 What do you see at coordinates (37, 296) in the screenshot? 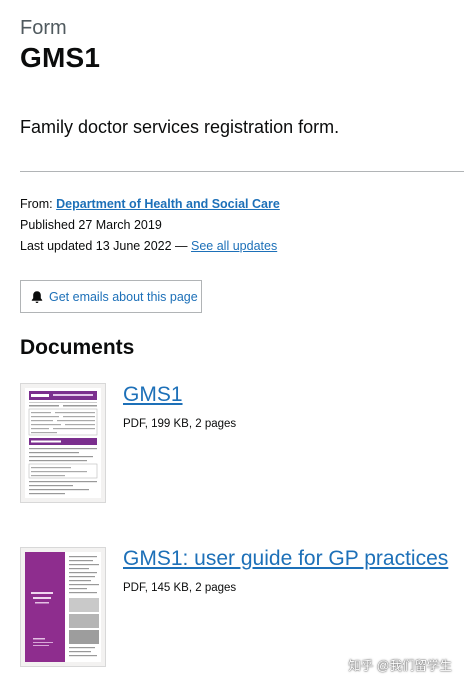
I see `bell-icon` at bounding box center [37, 296].